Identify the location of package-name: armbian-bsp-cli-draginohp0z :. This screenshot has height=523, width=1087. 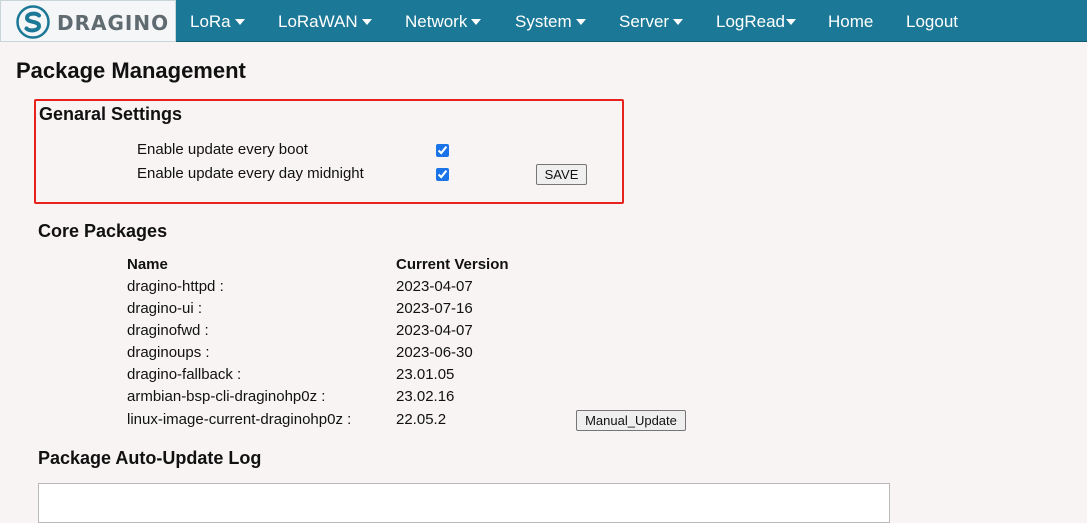
(226, 396).